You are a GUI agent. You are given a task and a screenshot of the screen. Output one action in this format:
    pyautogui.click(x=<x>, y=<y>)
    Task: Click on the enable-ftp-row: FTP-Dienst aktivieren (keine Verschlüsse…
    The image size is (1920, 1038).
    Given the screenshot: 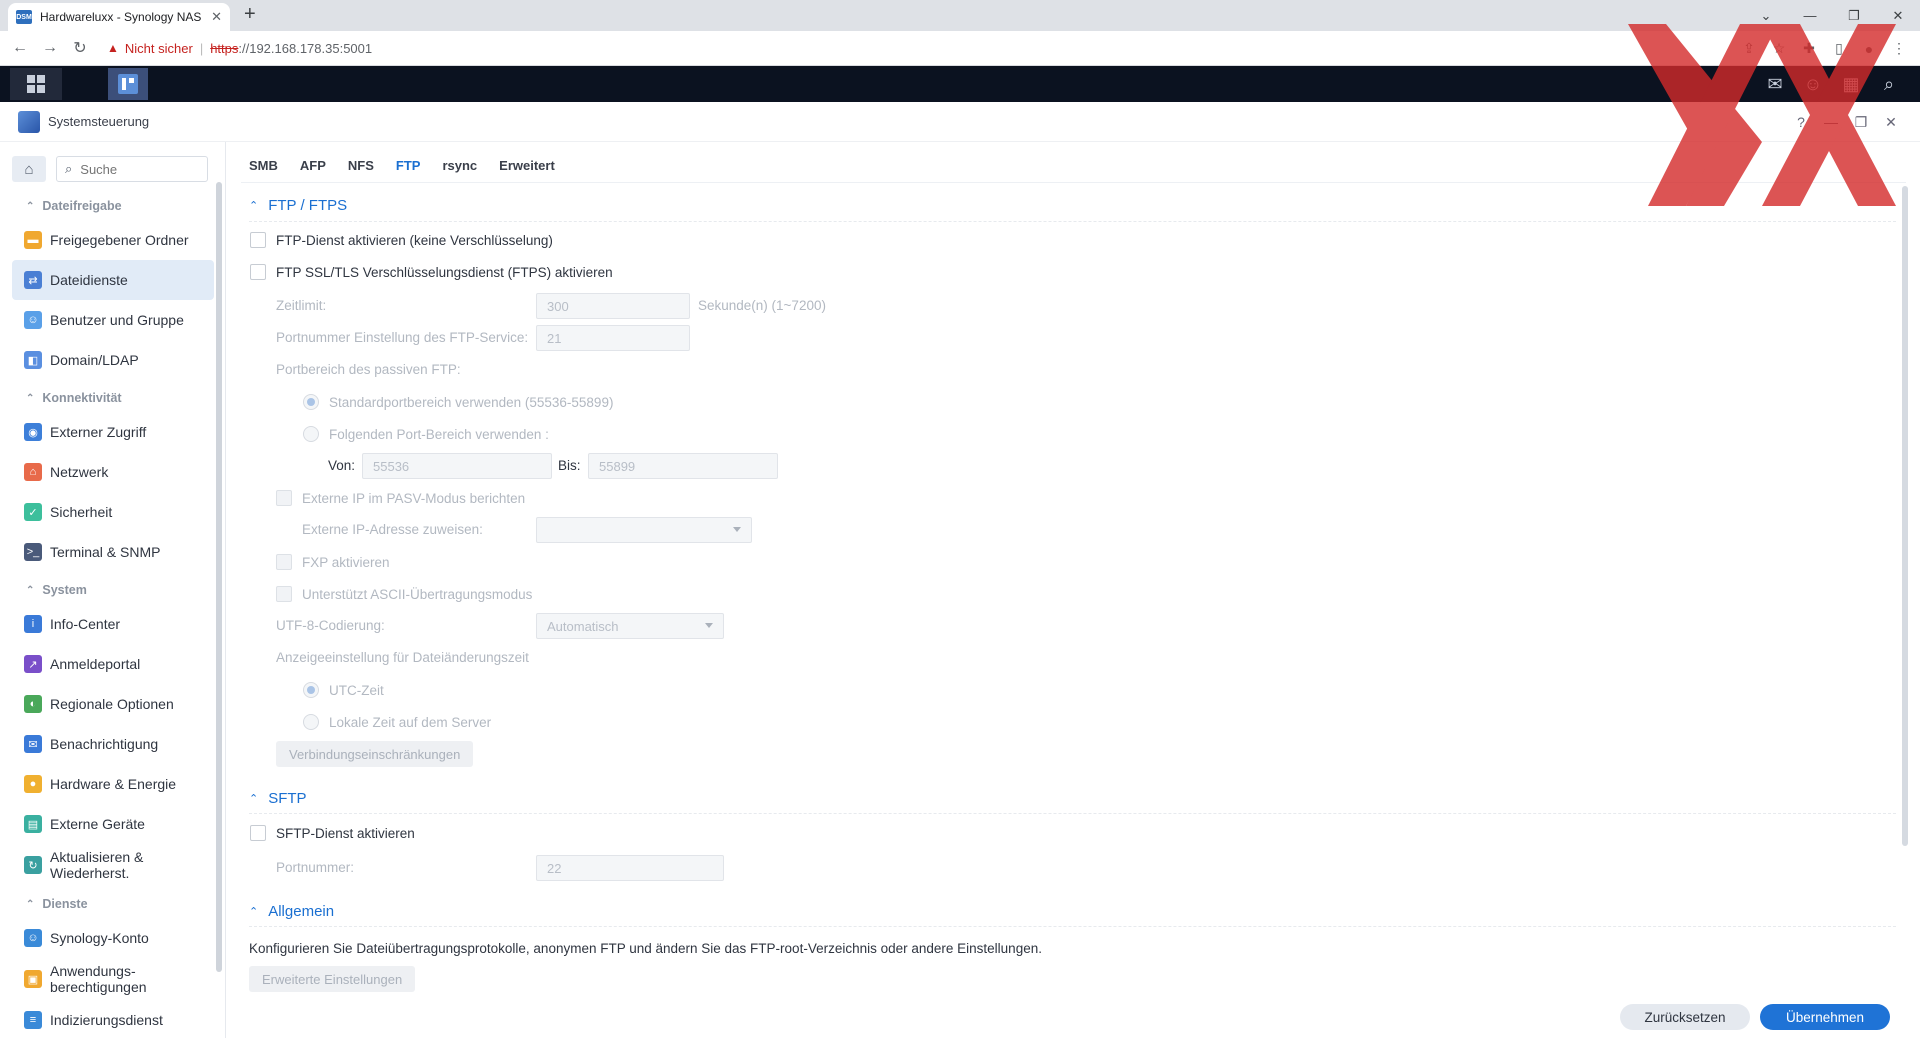 What is the action you would take?
    pyautogui.click(x=401, y=240)
    